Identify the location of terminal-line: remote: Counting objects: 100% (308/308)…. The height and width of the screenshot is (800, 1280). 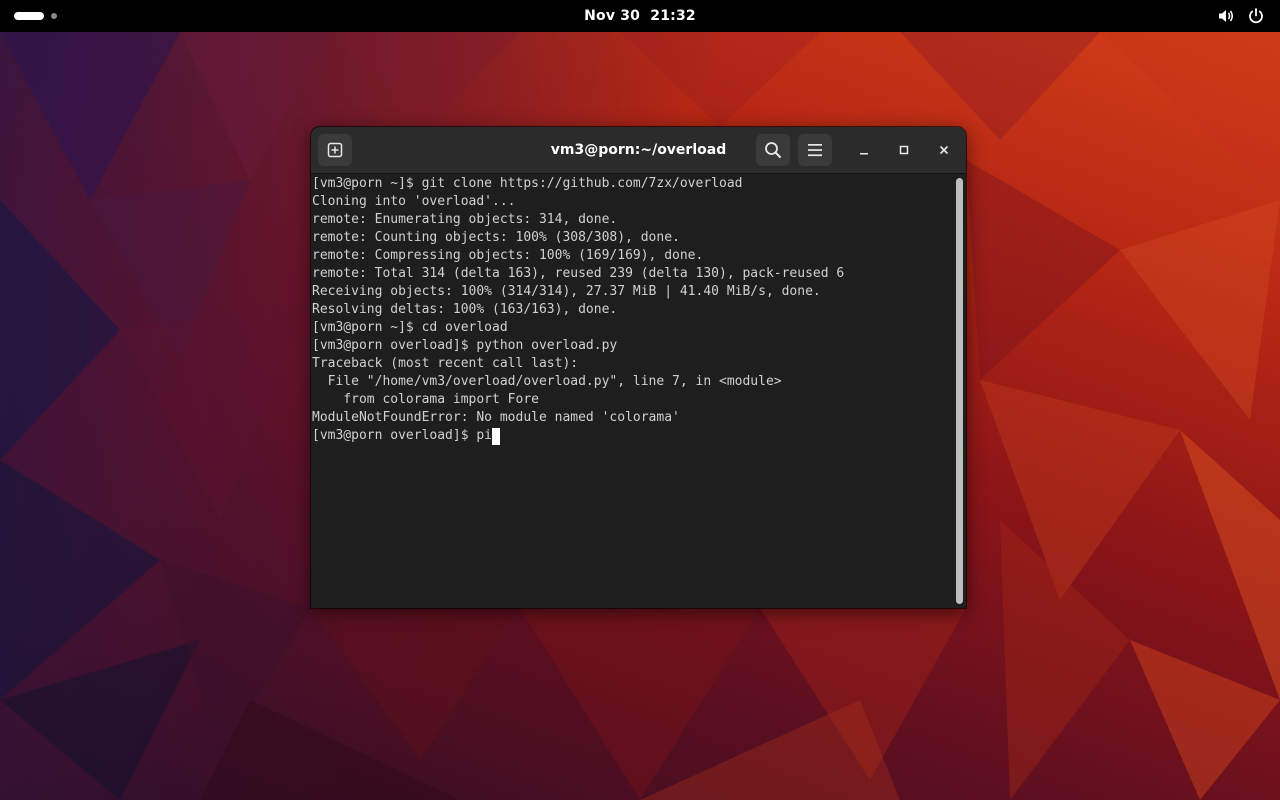
(496, 237).